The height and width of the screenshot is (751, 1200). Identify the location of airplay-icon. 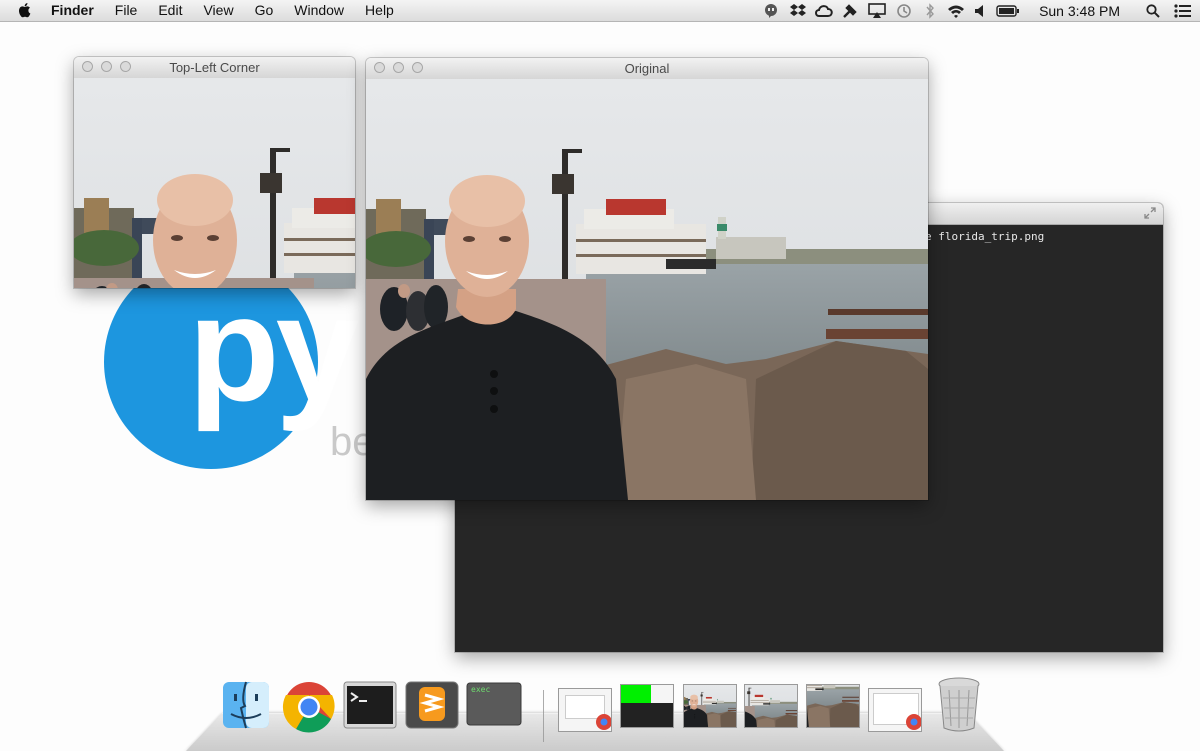
(877, 10).